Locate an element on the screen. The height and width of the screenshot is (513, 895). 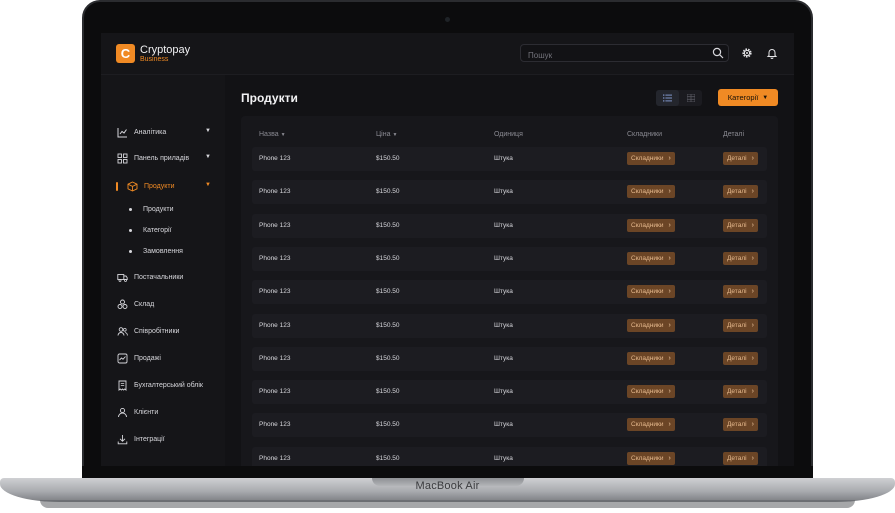
sidebar-item-accounting: Бухгалтерський облік is located at coordinates (160, 385).